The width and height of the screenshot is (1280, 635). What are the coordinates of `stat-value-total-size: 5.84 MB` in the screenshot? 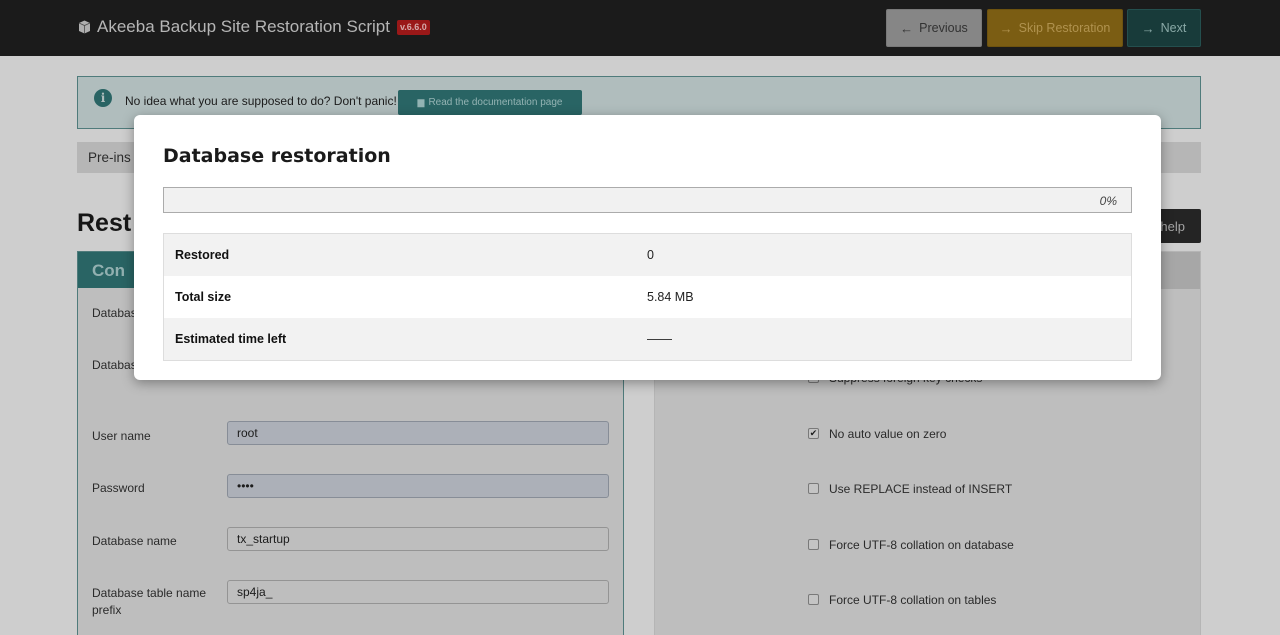 It's located at (670, 297).